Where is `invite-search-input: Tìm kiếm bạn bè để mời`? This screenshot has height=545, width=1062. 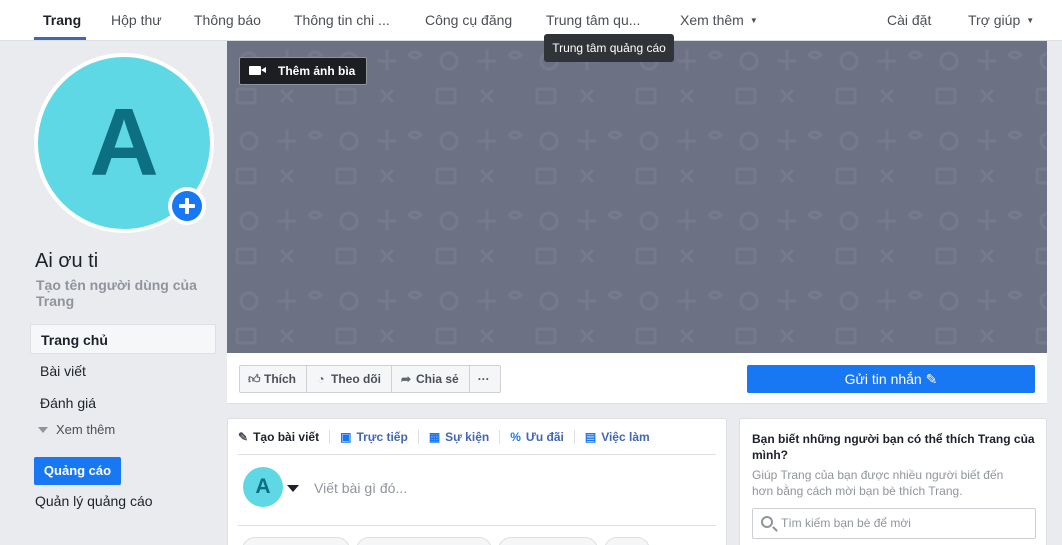
invite-search-input: Tìm kiếm bạn bè để mời is located at coordinates (894, 523).